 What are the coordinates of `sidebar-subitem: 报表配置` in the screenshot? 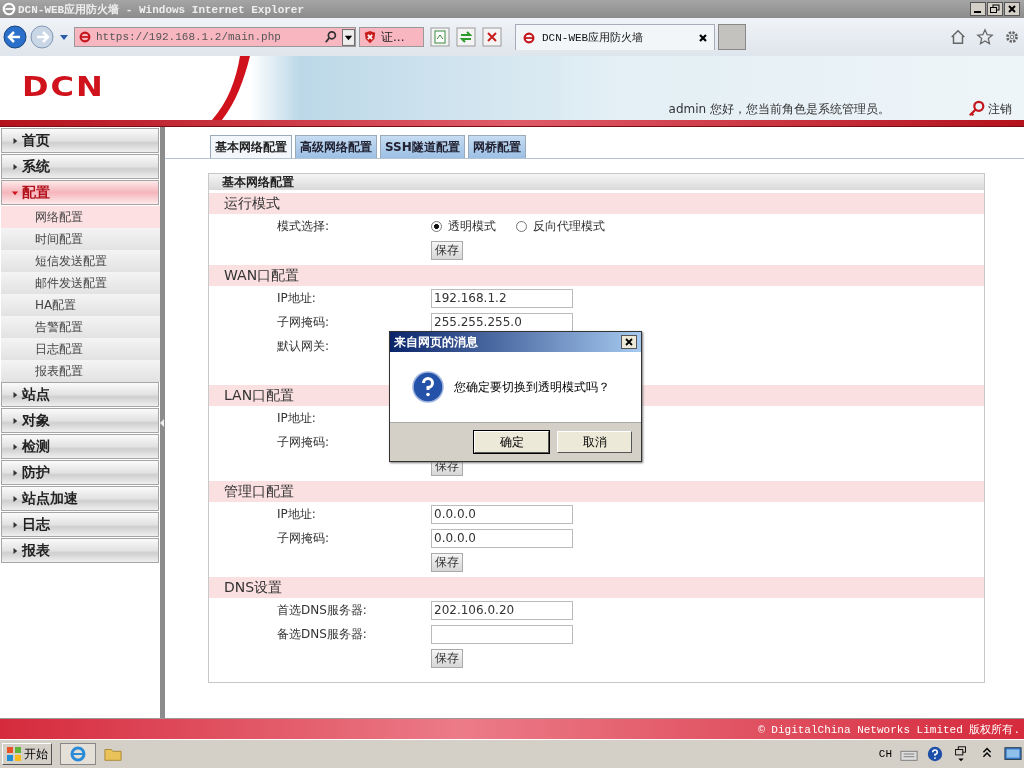 It's located at (80, 371).